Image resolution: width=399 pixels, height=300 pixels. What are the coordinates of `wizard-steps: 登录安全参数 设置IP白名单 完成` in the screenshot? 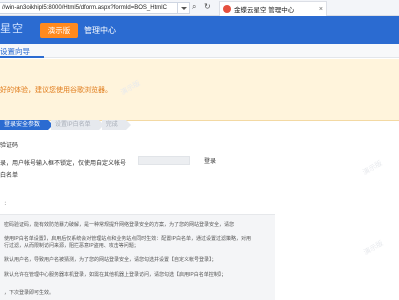 It's located at (65, 126).